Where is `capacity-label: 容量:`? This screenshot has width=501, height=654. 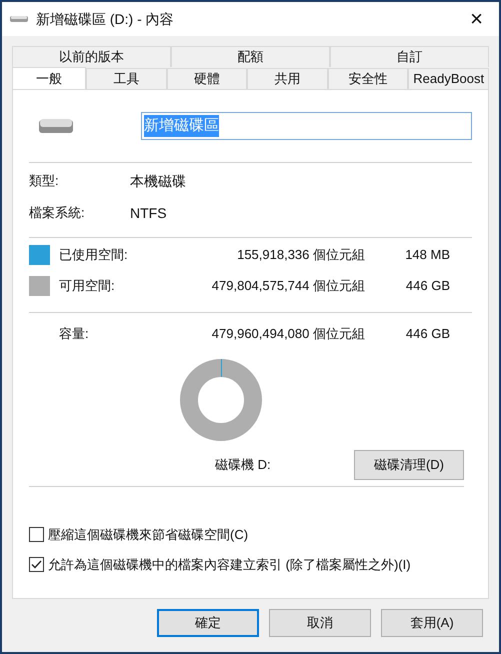 capacity-label: 容量: is located at coordinates (74, 334).